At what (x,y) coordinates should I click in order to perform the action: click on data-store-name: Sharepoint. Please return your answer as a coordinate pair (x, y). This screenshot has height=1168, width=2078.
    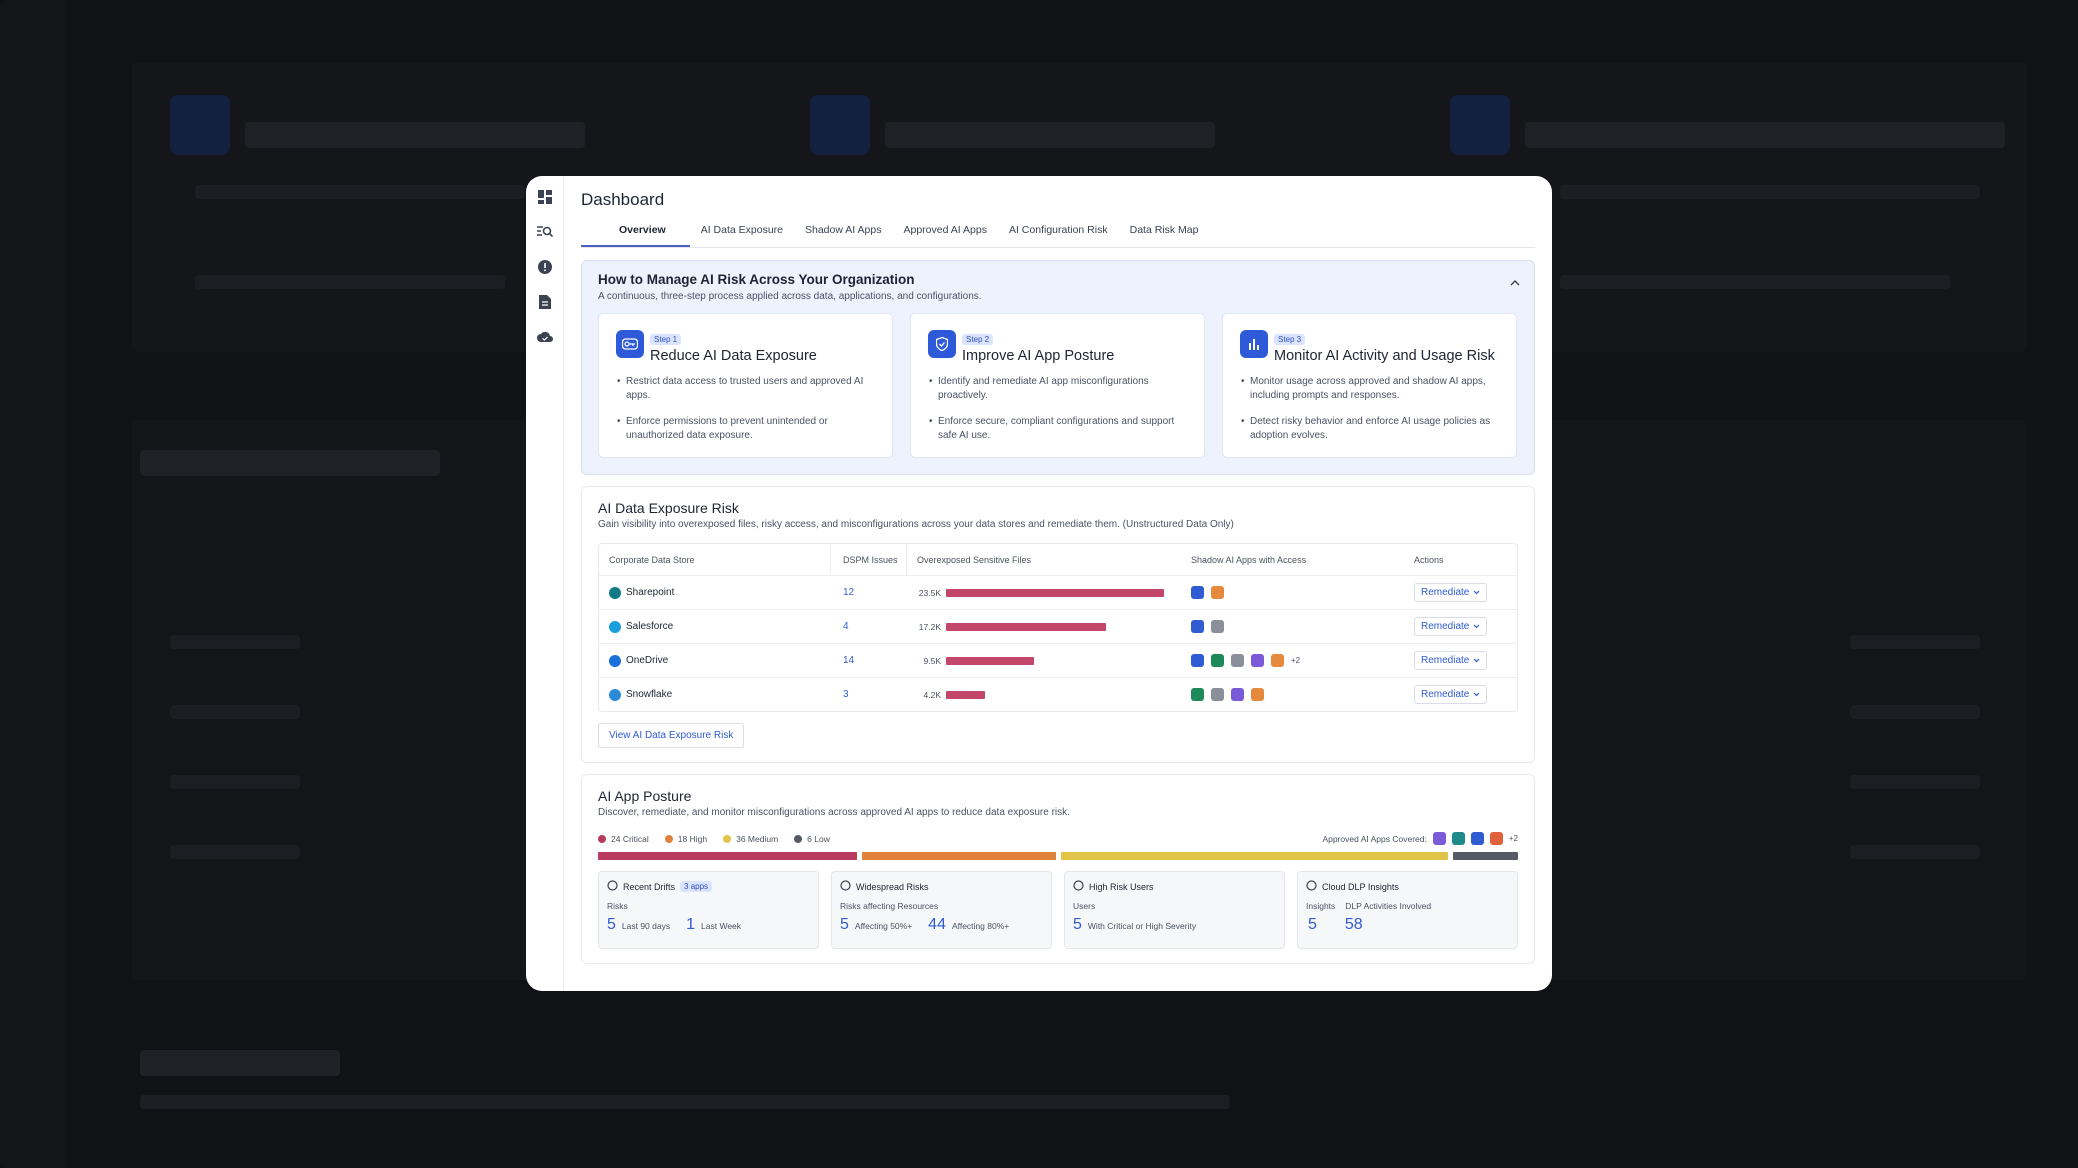
    Looking at the image, I should click on (650, 592).